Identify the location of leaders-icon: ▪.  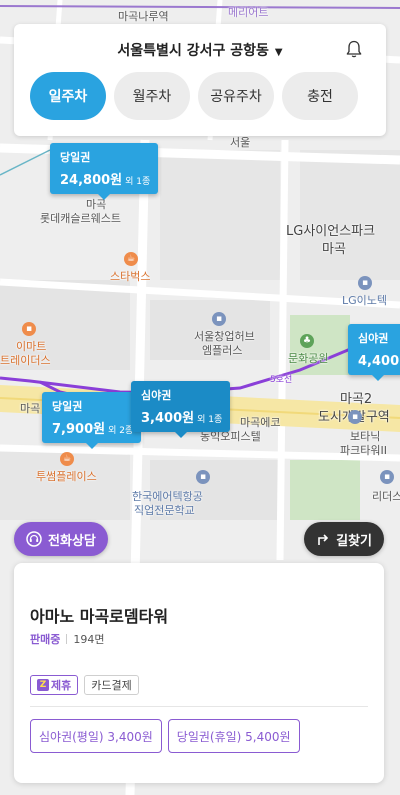
(387, 477).